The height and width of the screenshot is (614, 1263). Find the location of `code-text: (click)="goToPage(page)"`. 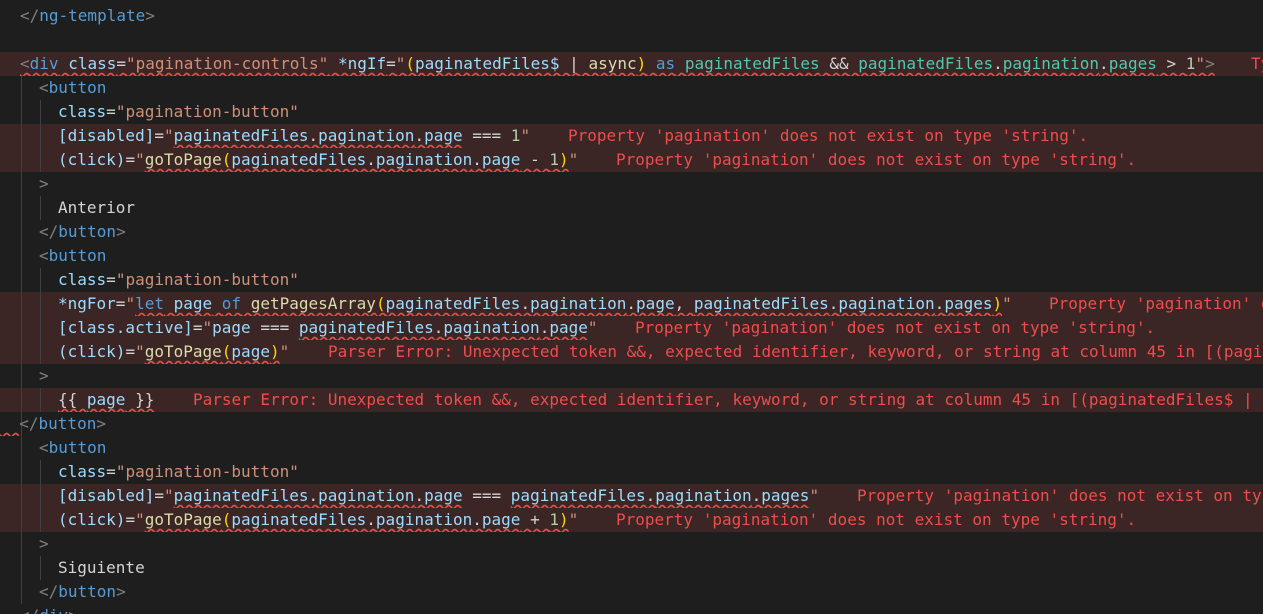

code-text: (click)="goToPage(page)" is located at coordinates (174, 351).